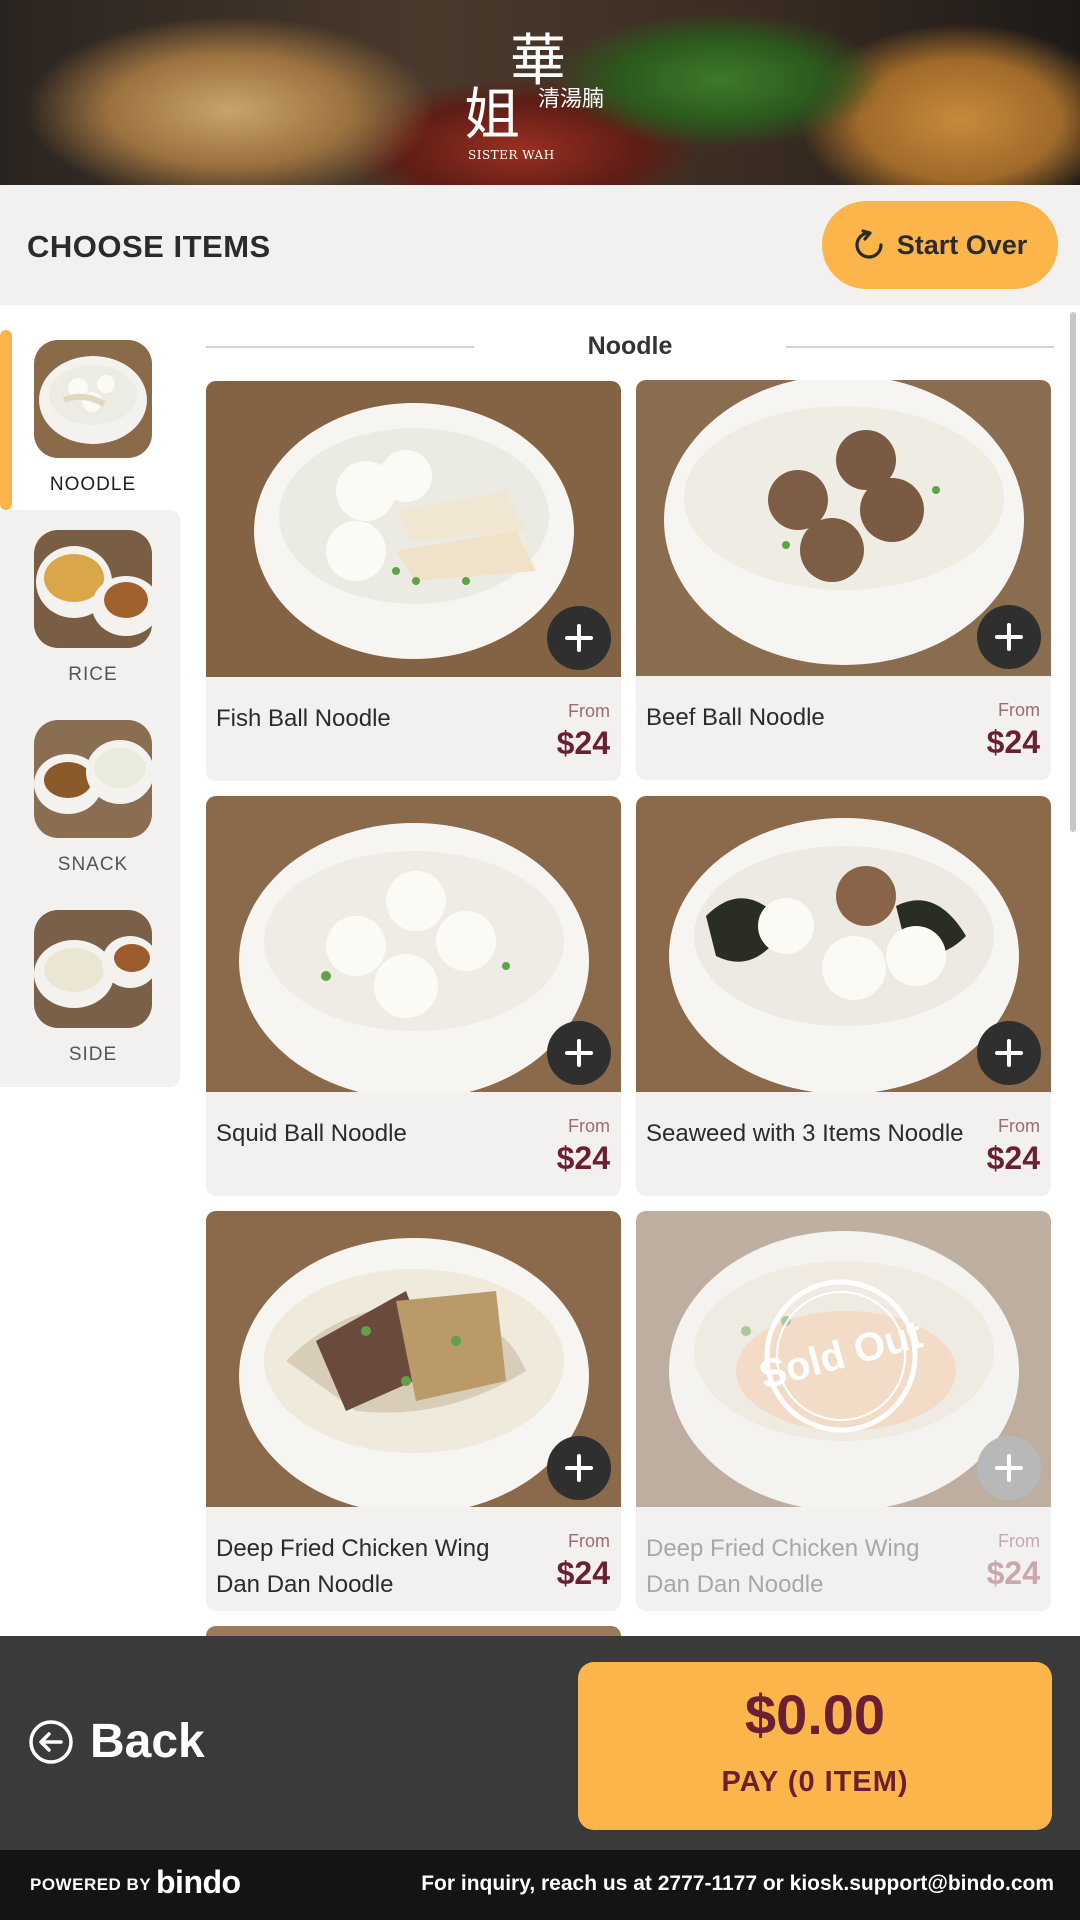  I want to click on section-title: Noodle, so click(630, 346).